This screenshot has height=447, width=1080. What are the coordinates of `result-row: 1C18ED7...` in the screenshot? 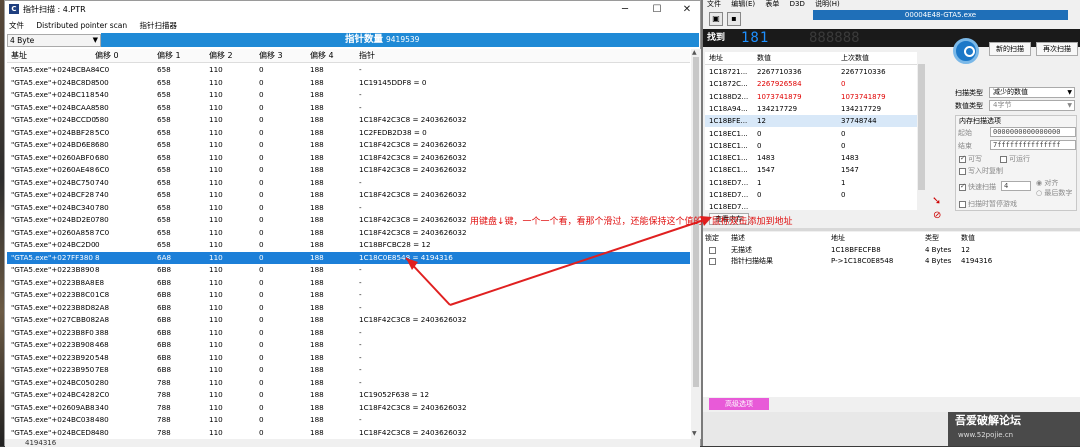 It's located at (811, 207).